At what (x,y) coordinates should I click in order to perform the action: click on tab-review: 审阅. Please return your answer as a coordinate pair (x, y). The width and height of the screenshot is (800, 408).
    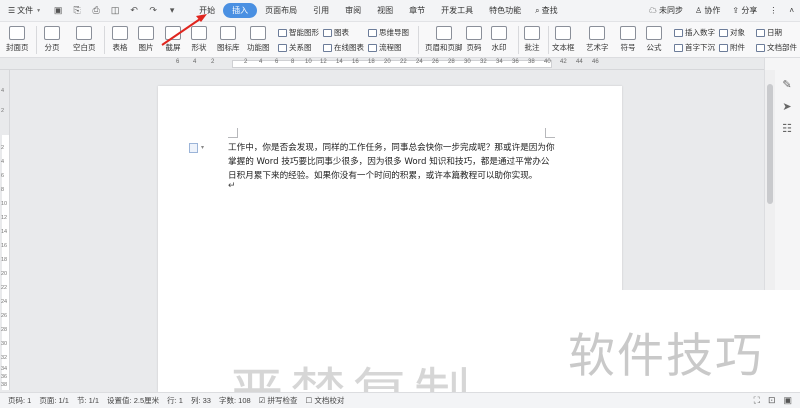
    Looking at the image, I should click on (353, 10).